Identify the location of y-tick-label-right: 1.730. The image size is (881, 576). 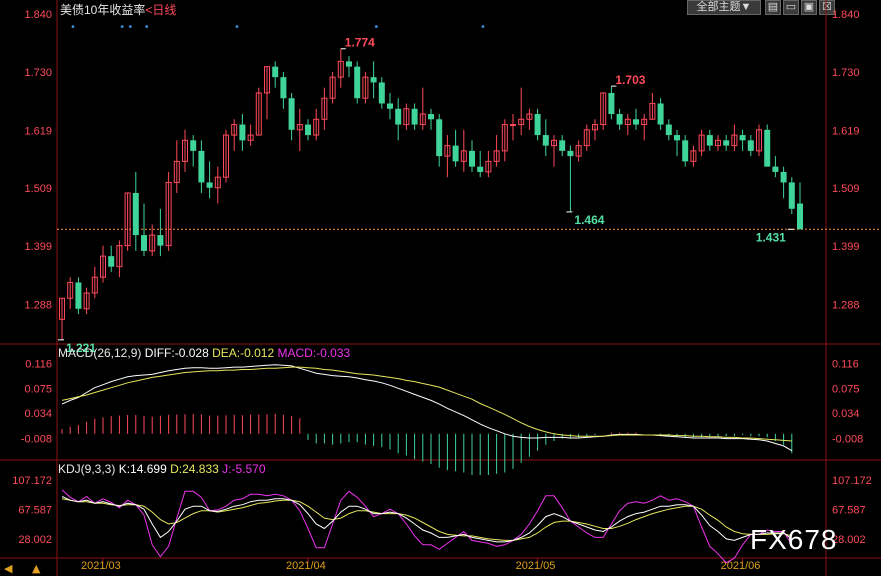
(846, 73).